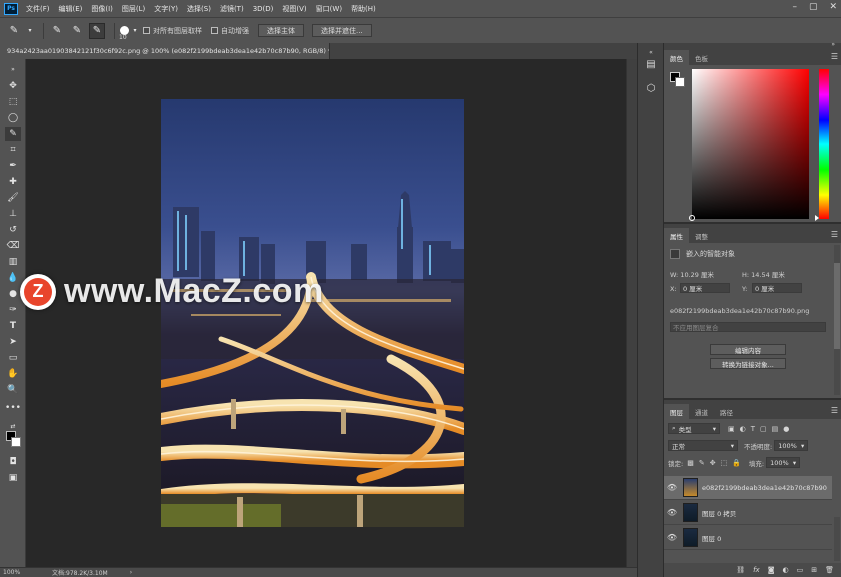 The width and height of the screenshot is (841, 577). Describe the element at coordinates (719, 513) in the screenshot. I see `layer-name: 图层 0 拷贝` at that location.